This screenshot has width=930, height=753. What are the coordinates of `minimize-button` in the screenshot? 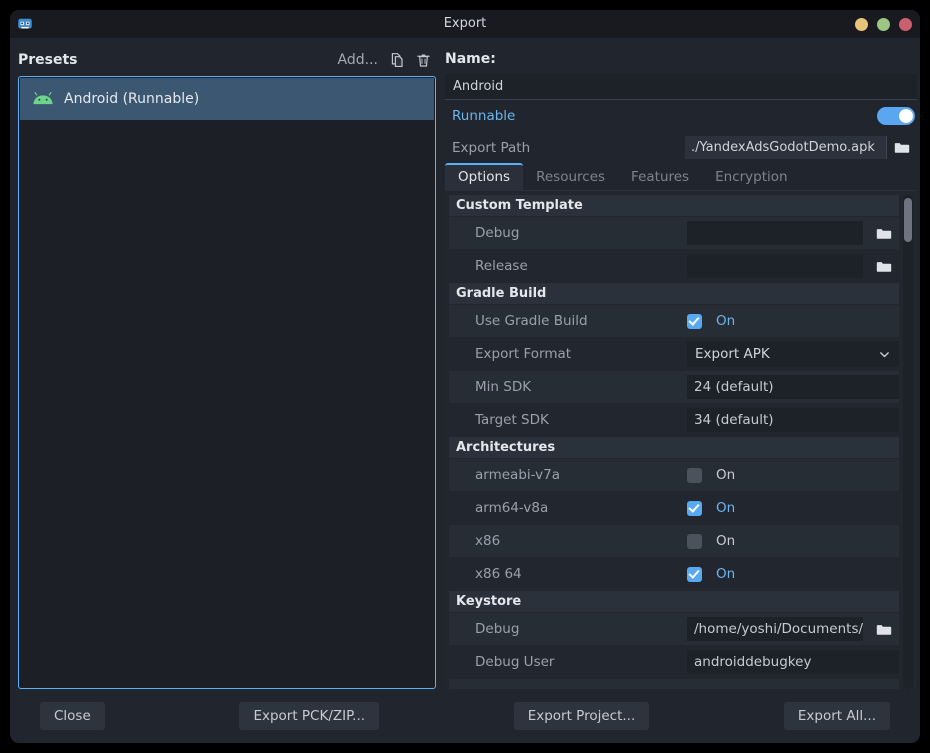 It's located at (861, 24).